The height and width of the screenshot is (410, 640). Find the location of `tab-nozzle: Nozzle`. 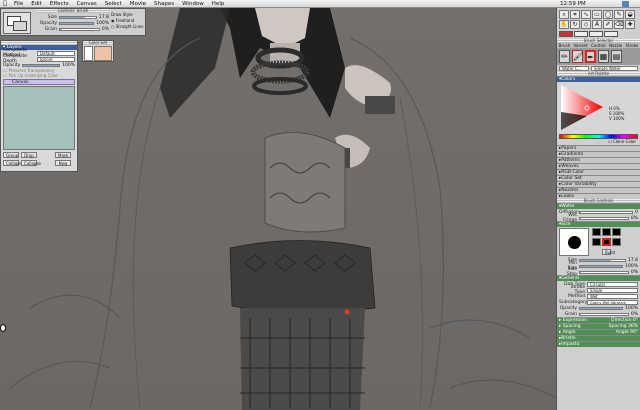

tab-nozzle: Nozzle is located at coordinates (615, 45).